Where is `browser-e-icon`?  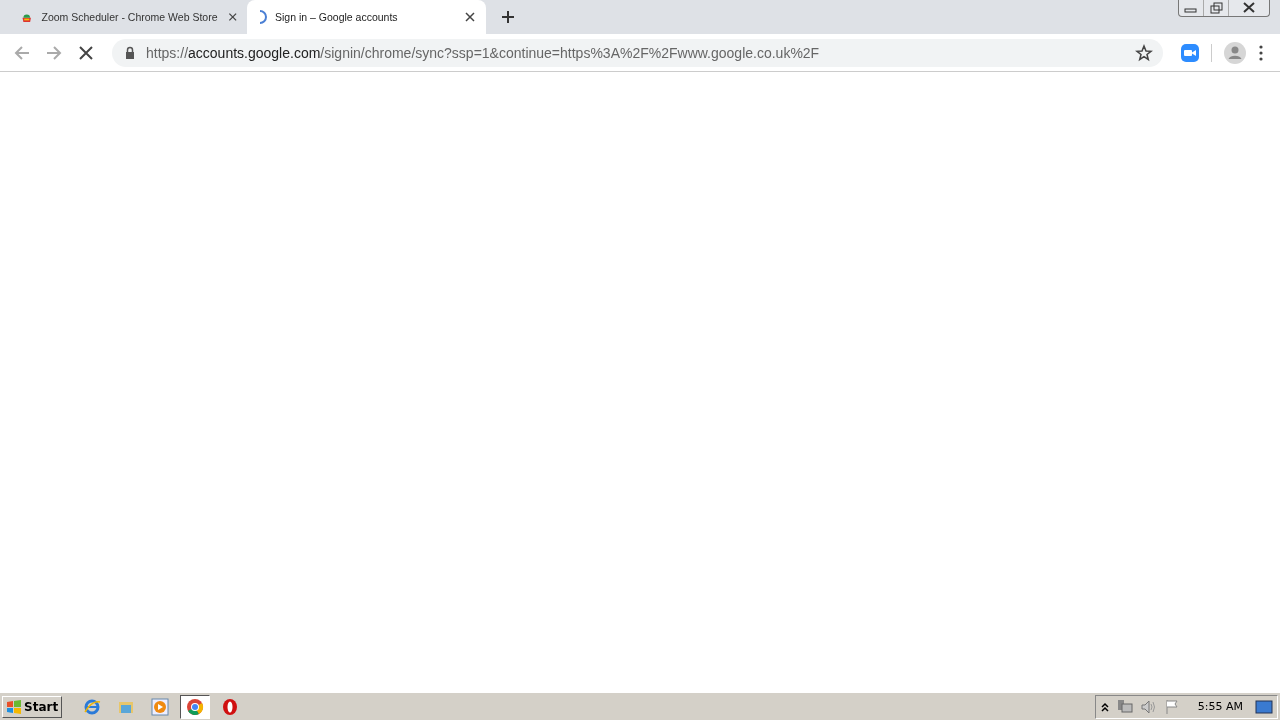
browser-e-icon is located at coordinates (92, 706).